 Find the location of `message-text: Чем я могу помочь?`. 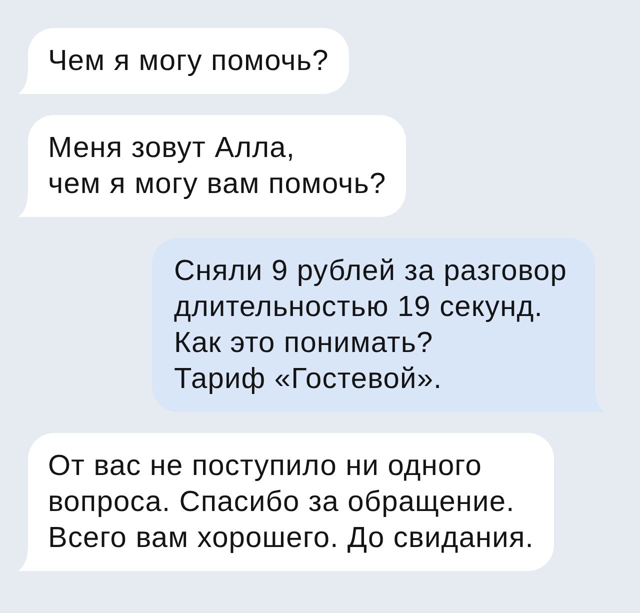

message-text: Чем я могу помочь? is located at coordinates (188, 61).